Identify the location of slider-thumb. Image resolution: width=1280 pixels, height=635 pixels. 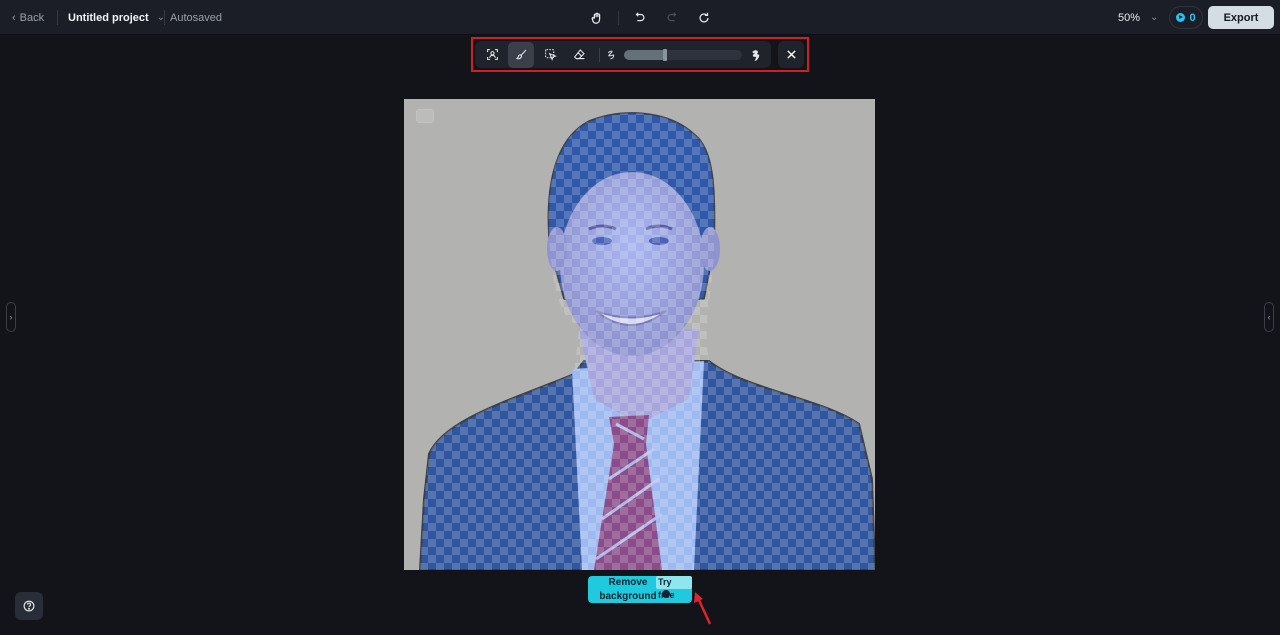
(665, 54).